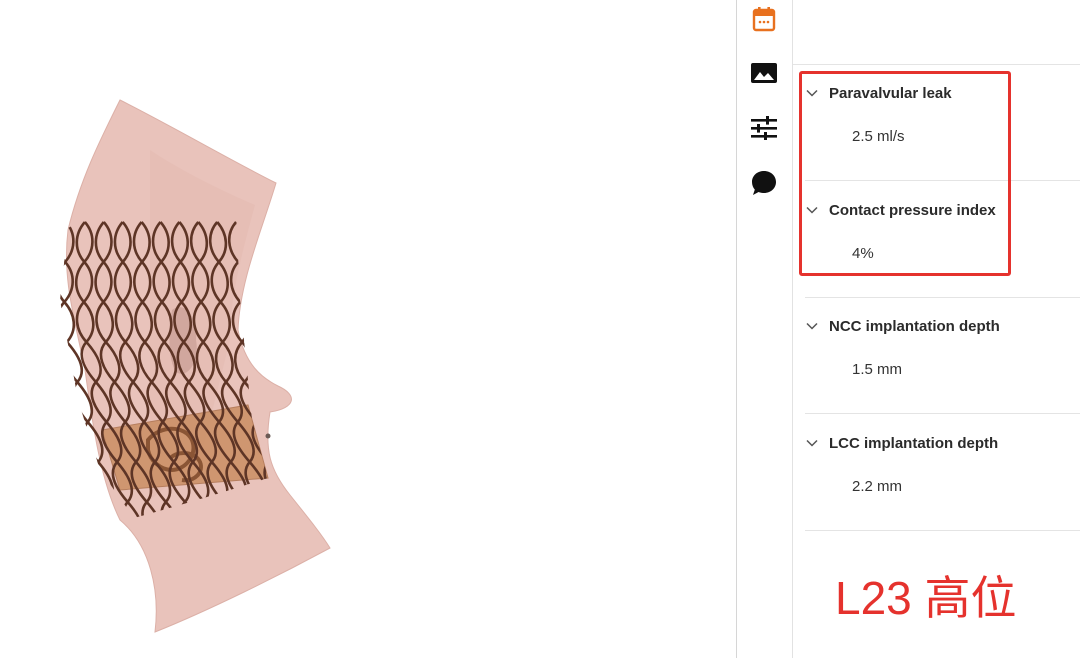 This screenshot has width=1080, height=658. I want to click on sliders-icon, so click(764, 128).